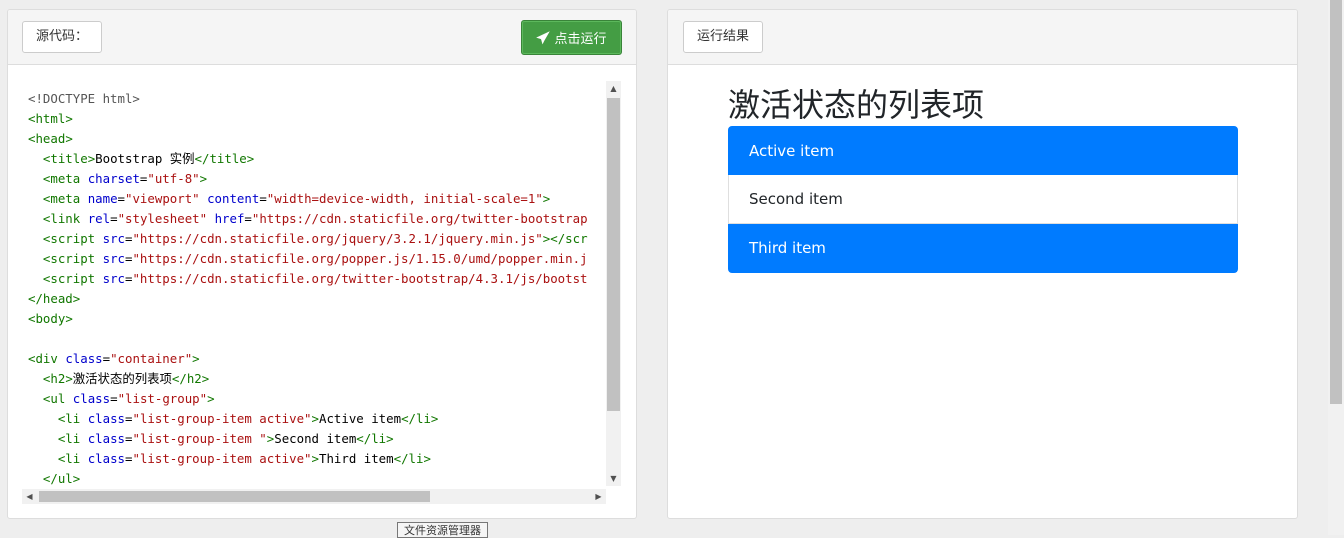 This screenshot has width=1344, height=538. Describe the element at coordinates (29, 496) in the screenshot. I see `scroll-left-arrow-icon: ◀` at that location.